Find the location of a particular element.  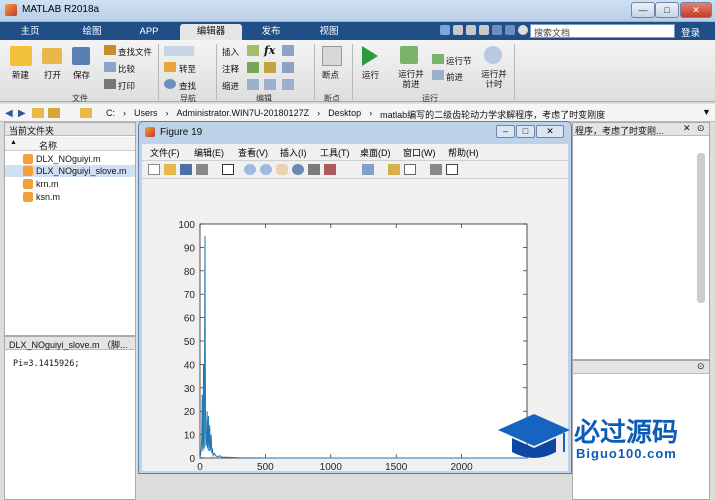

ribbon-separator is located at coordinates (216, 72).